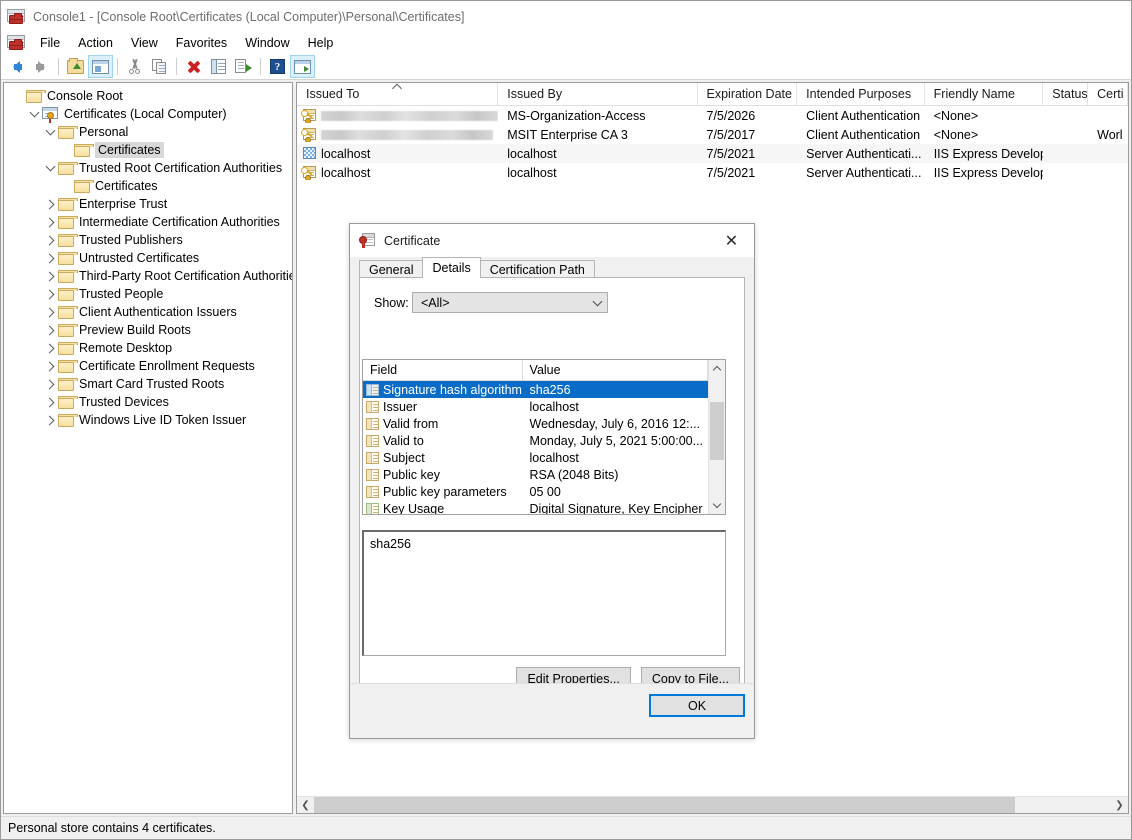 This screenshot has height=840, width=1132. Describe the element at coordinates (148, 204) in the screenshot. I see `tree-node: Enterprise Trust` at that location.